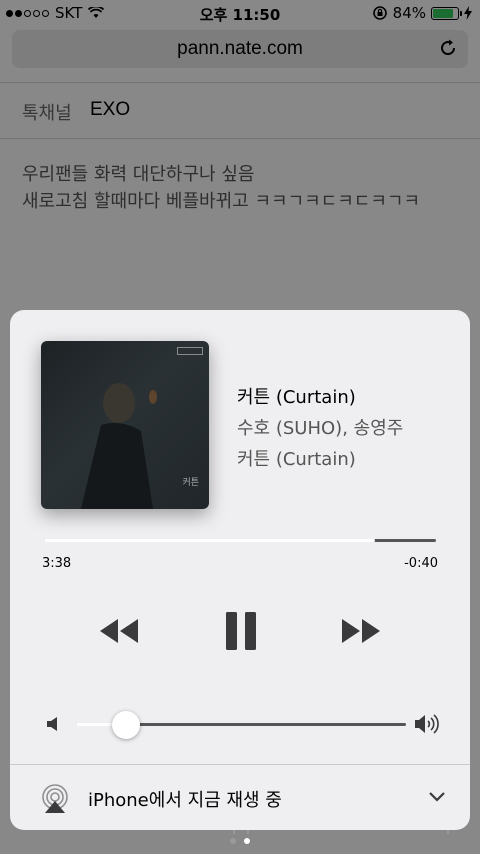 The image size is (480, 854). I want to click on track-artist: 수호 (SUHO), 송영주, so click(320, 428).